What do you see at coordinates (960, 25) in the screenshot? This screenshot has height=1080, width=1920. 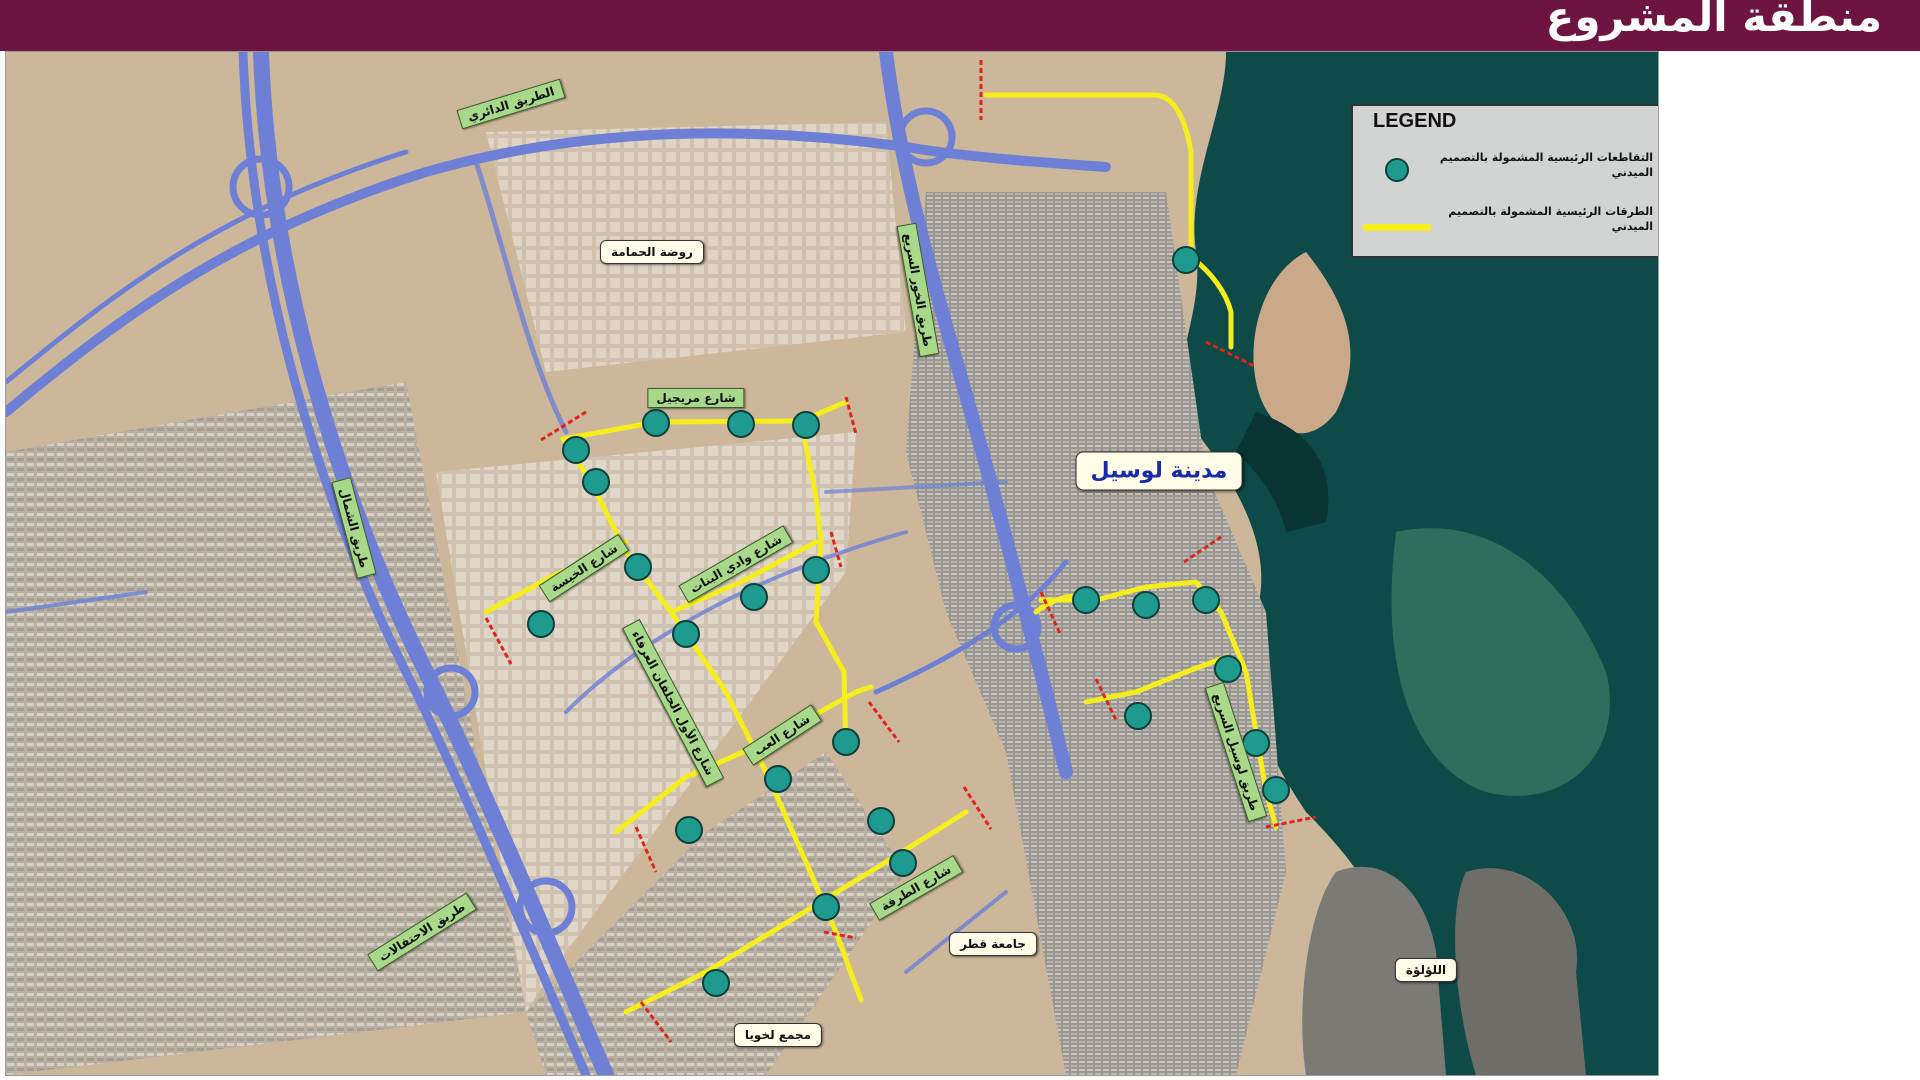 I see `header-bar: منطقة المشروع` at bounding box center [960, 25].